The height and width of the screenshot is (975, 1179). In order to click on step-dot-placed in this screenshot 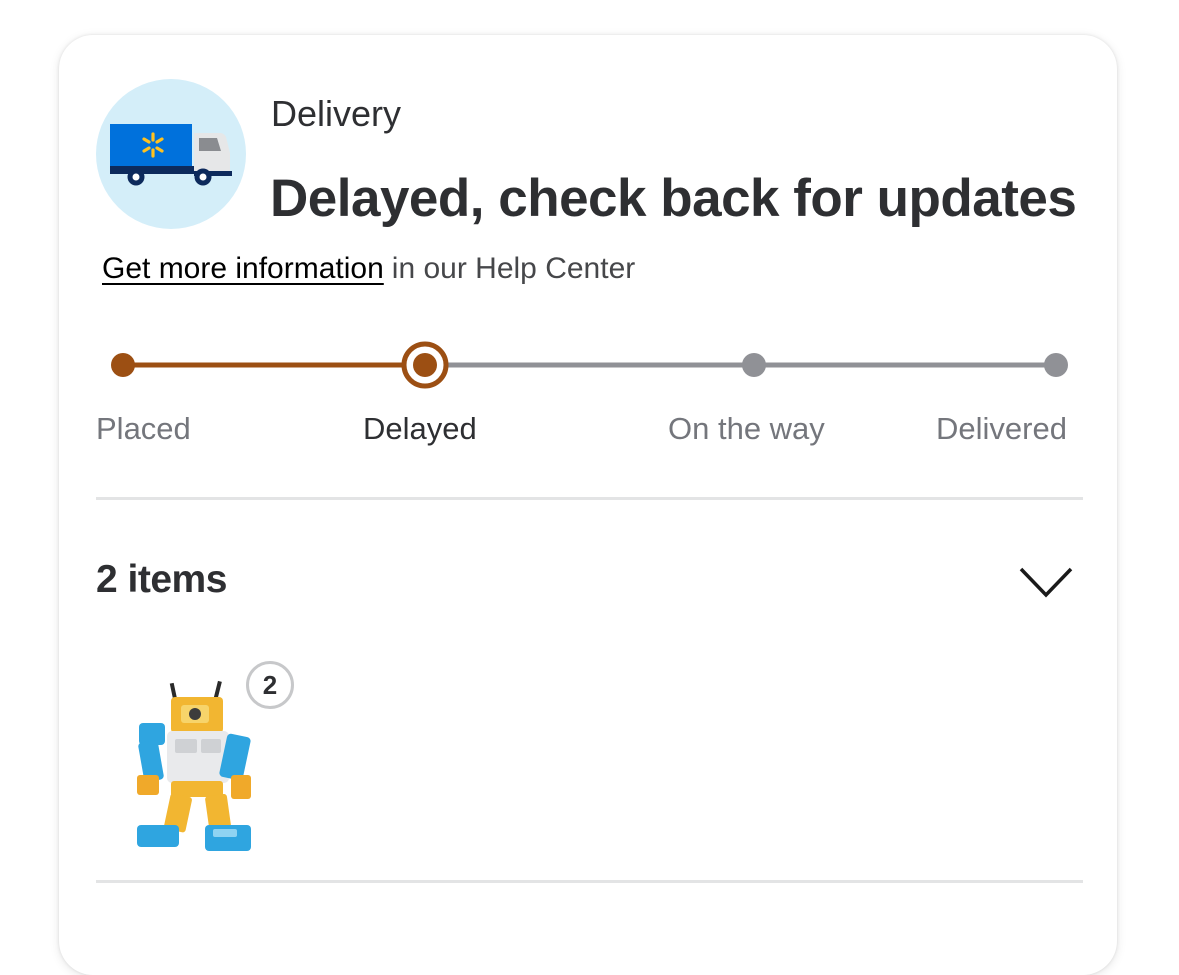, I will do `click(123, 365)`.